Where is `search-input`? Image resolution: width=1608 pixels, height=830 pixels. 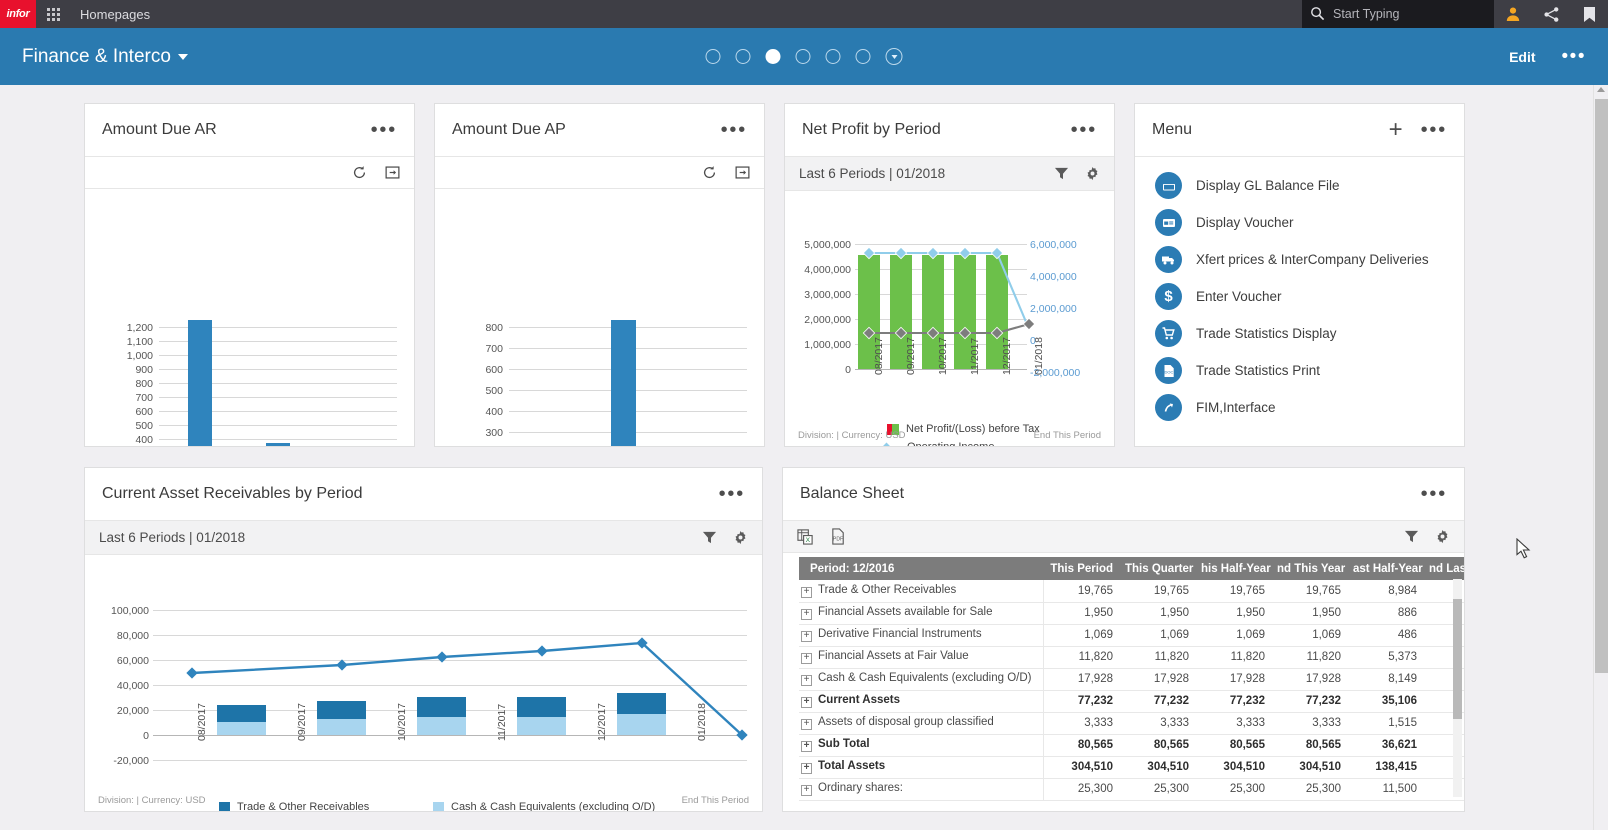
search-input is located at coordinates (1409, 14).